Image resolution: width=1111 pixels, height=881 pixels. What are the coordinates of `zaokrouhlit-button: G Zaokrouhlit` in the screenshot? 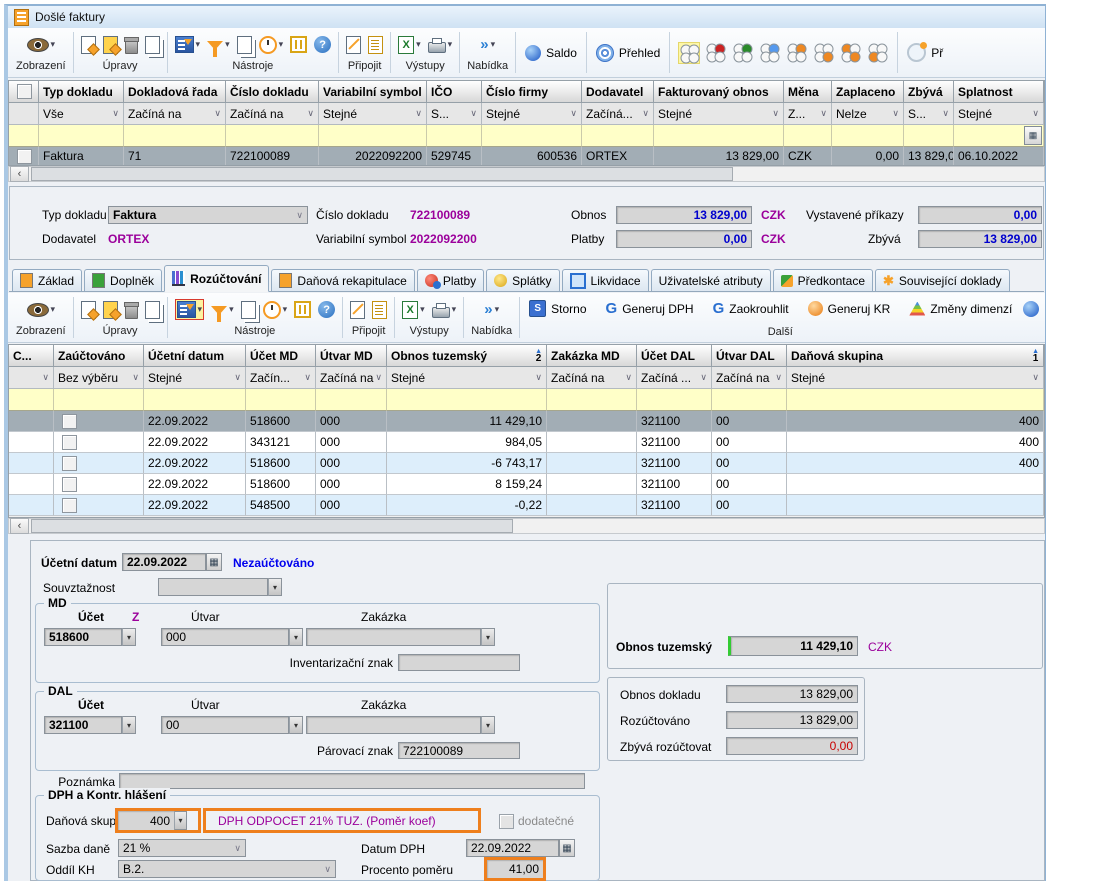 It's located at (751, 308).